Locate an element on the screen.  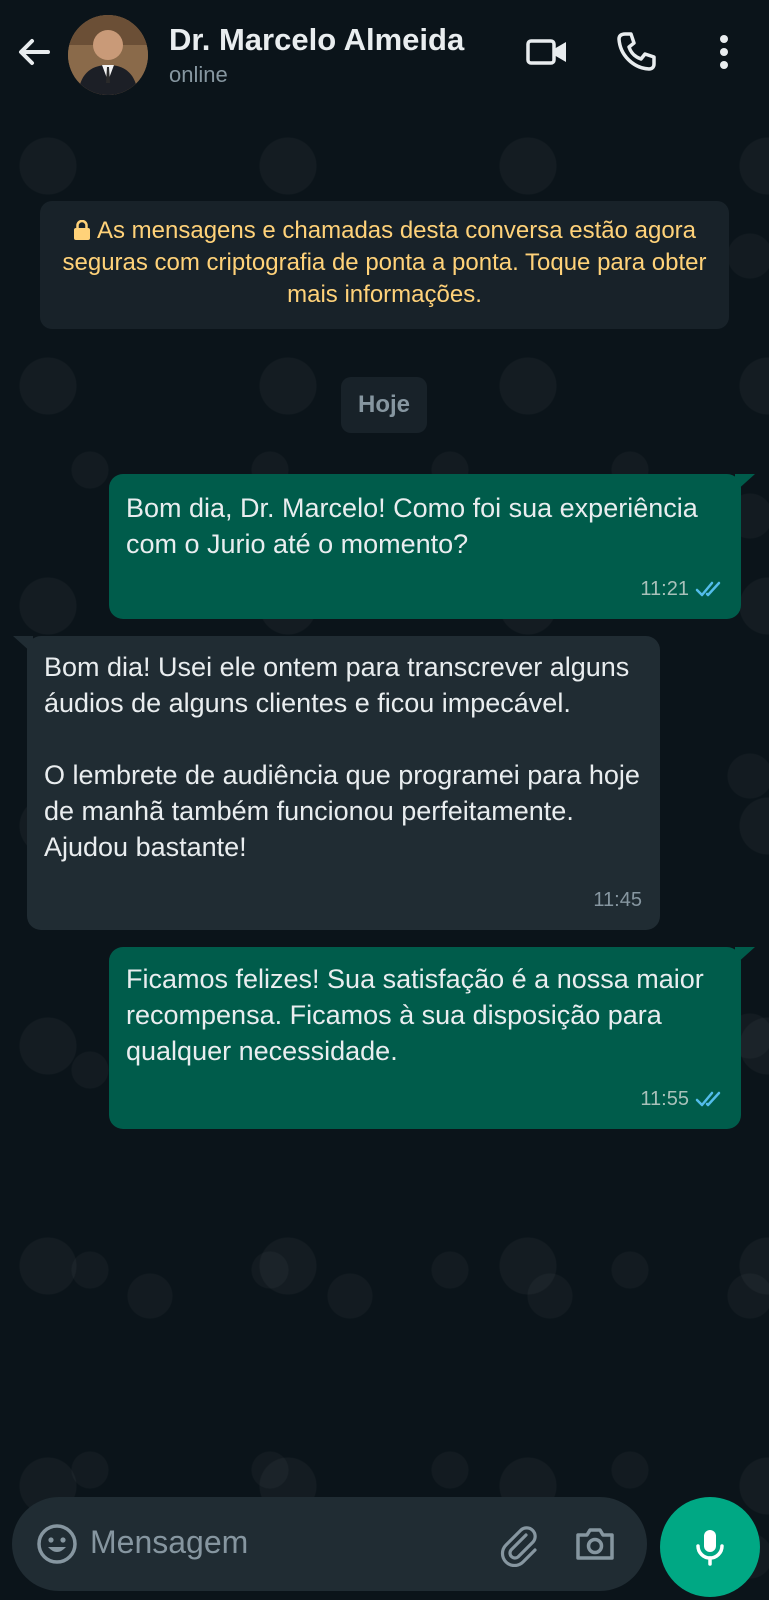
more-options-icon is located at coordinates (724, 52).